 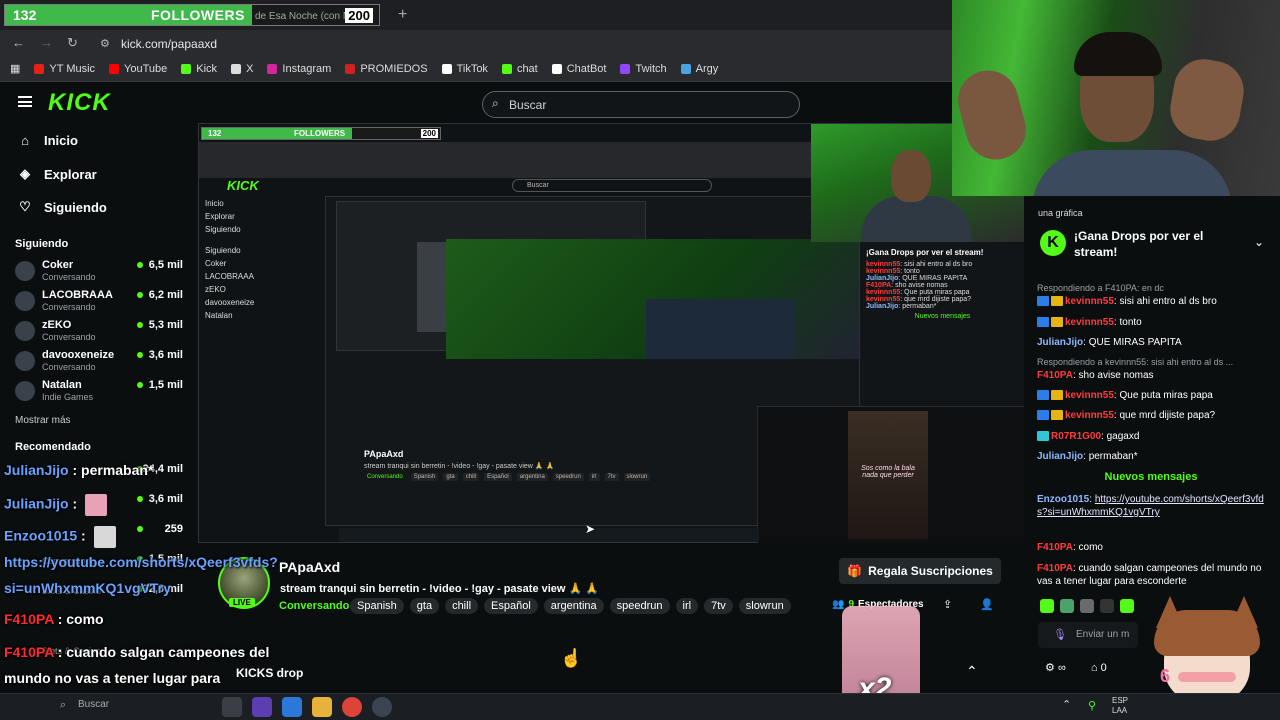 What do you see at coordinates (594, 477) in the screenshot?
I see `nested-tag: irl` at bounding box center [594, 477].